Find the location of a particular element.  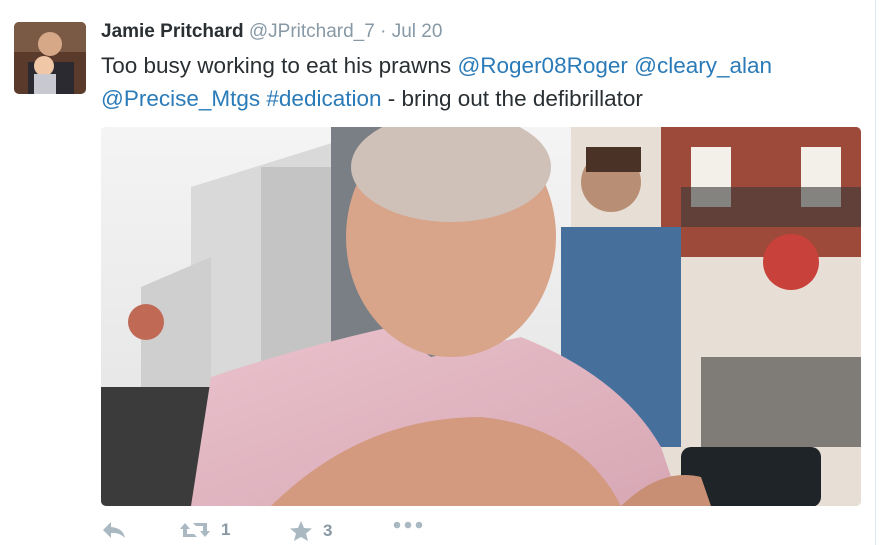

avatar is located at coordinates (50, 58).